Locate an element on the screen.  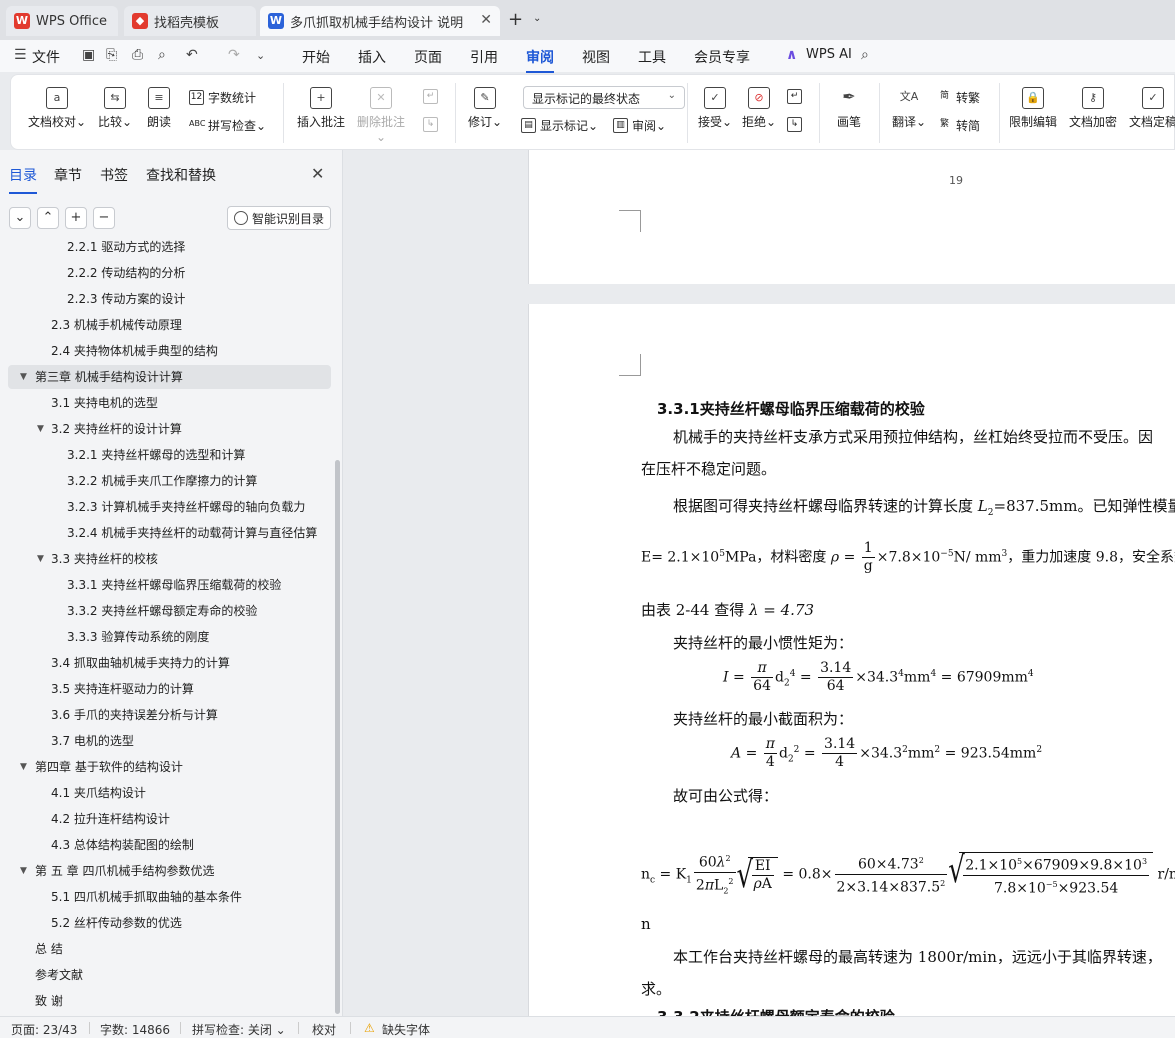
tab-template: ◆ 找稻壳模板 is located at coordinates (190, 21).